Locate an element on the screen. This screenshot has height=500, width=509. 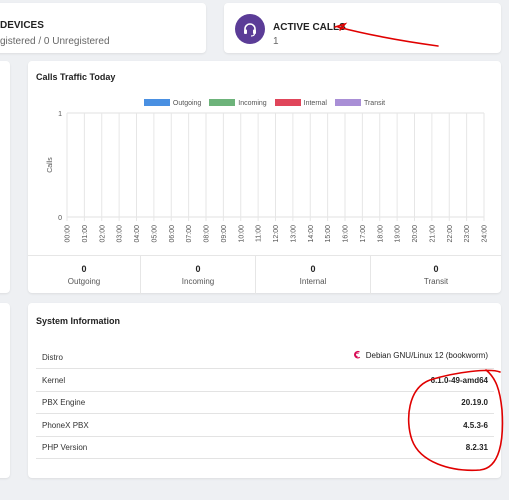
x-tick-label: 12:00 is located at coordinates (276, 234).